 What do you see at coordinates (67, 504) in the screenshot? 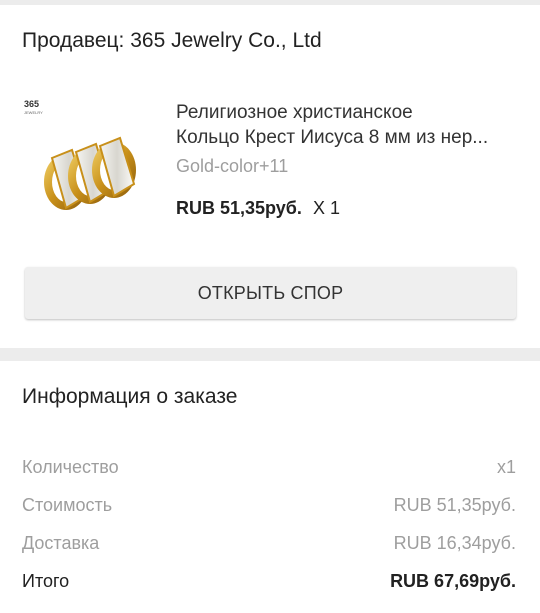
I see `info-label: Стоимость` at bounding box center [67, 504].